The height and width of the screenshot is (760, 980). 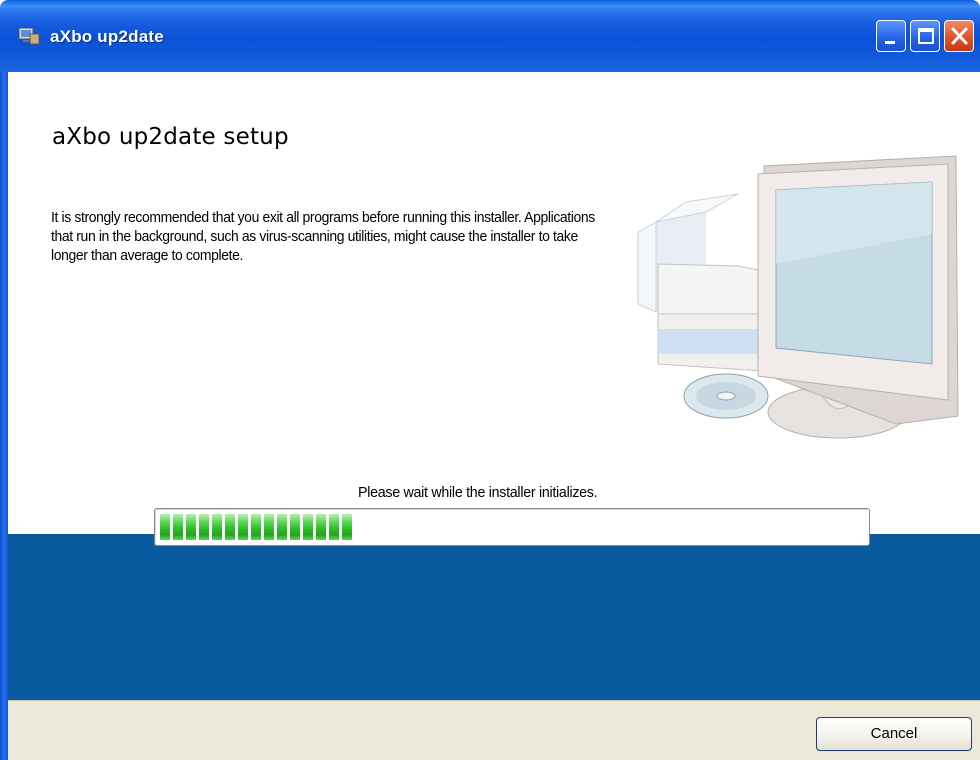 What do you see at coordinates (494, 730) in the screenshot?
I see `button-bar: Cancel` at bounding box center [494, 730].